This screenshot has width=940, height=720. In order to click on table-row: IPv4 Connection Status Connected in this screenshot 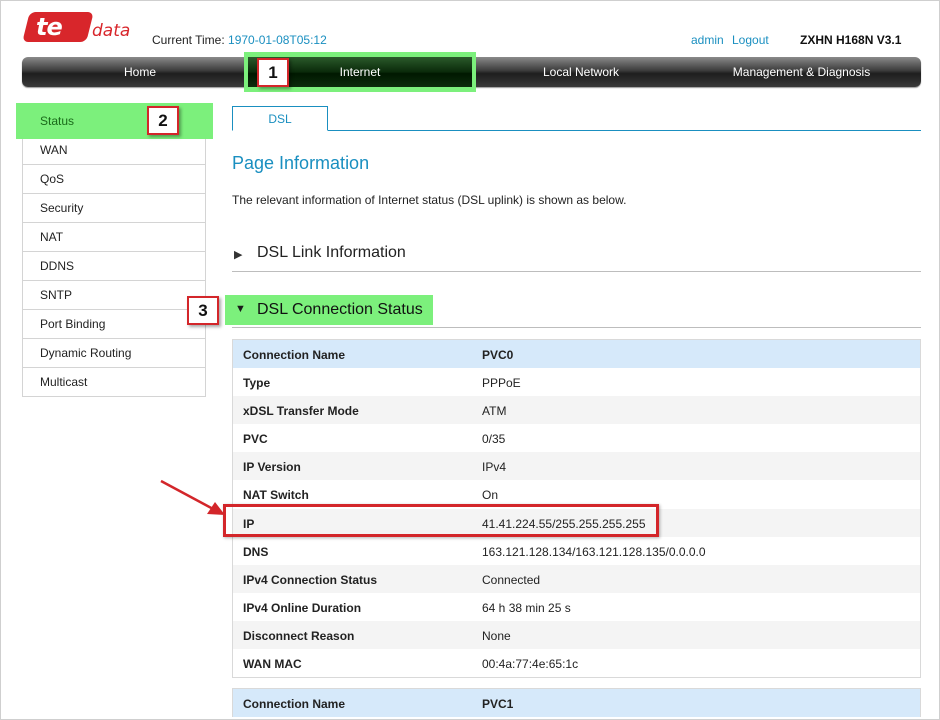, I will do `click(576, 578)`.